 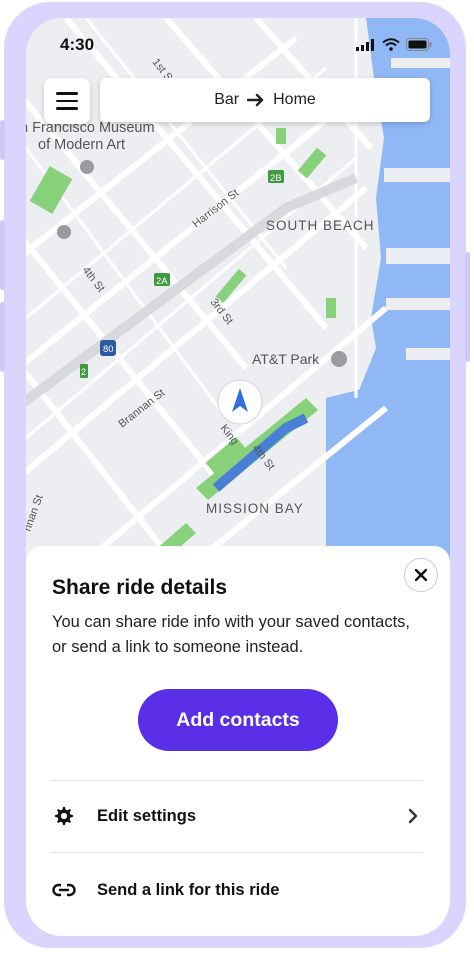 I want to click on volume-down-button, so click(x=2, y=337).